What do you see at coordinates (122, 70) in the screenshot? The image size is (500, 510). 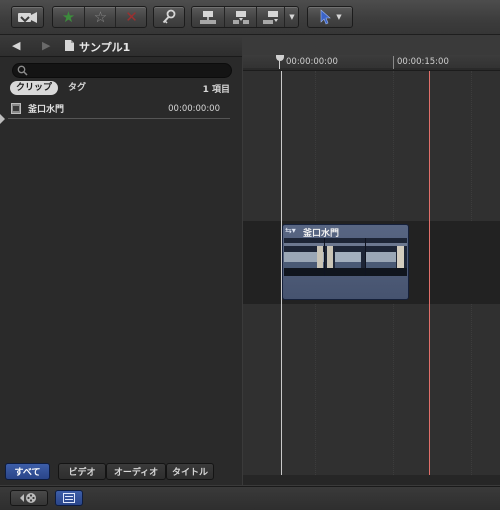 I see `search-input` at bounding box center [122, 70].